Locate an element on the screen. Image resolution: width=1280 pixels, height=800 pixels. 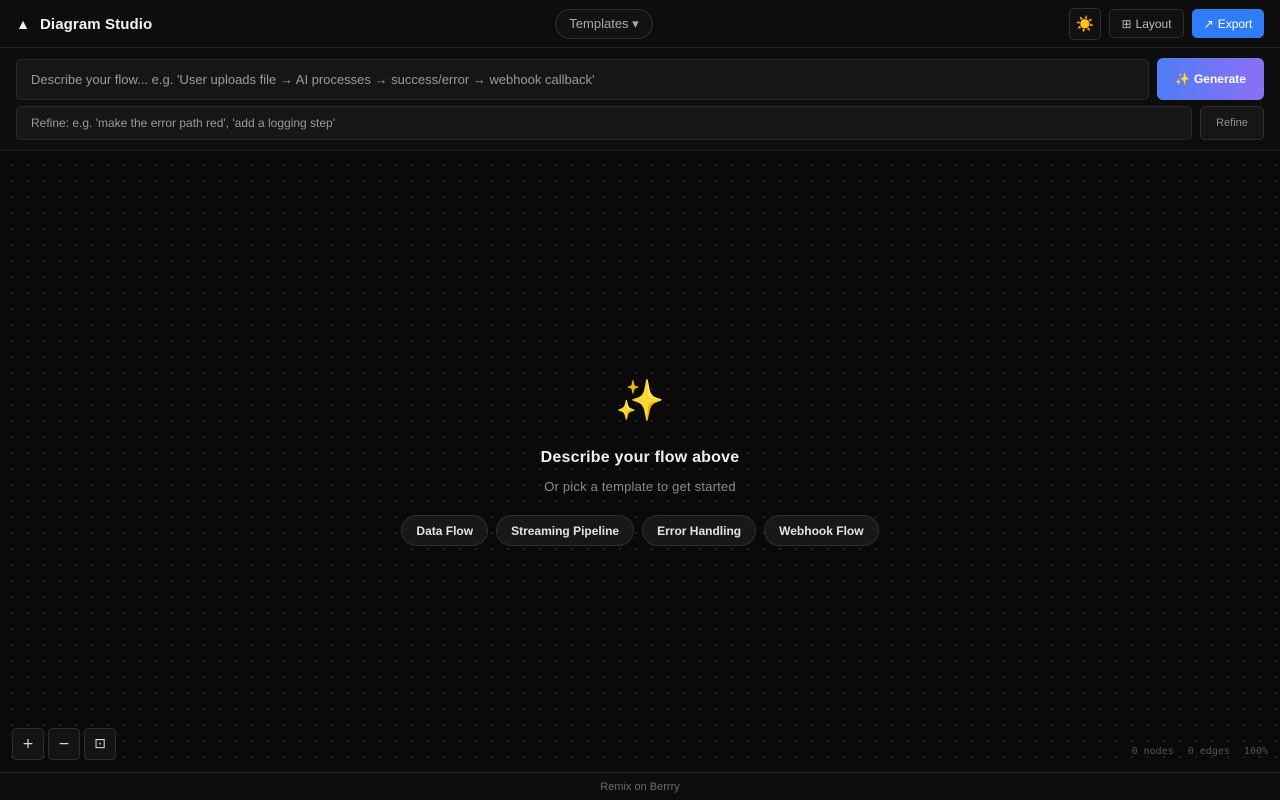
canvas-stats: 0 nodes 0 edges 100% is located at coordinates (1200, 751).